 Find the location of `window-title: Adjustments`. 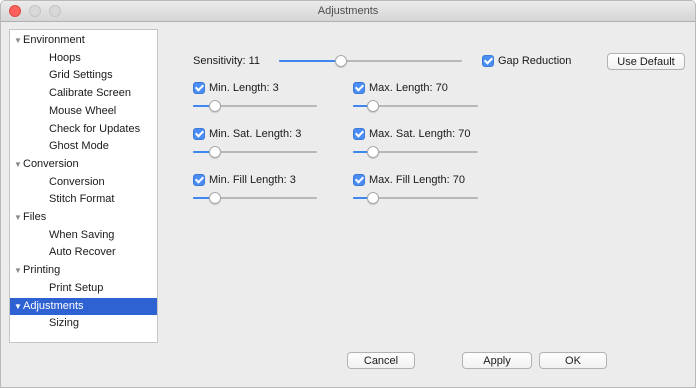

window-title: Adjustments is located at coordinates (348, 11).